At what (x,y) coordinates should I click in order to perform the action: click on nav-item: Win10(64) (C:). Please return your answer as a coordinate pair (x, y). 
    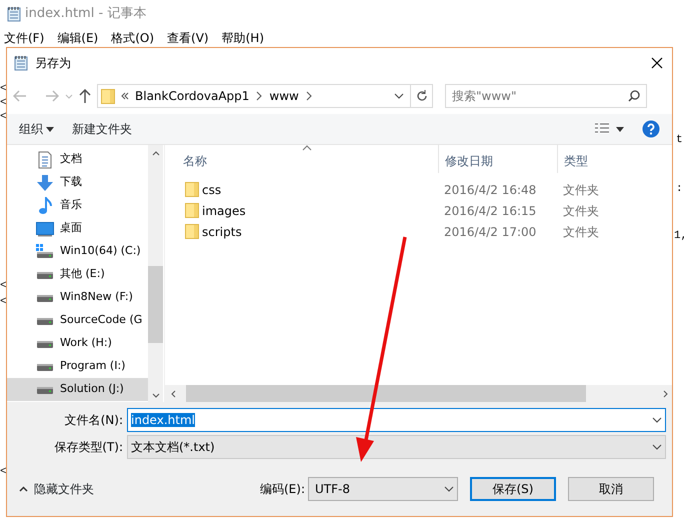
    Looking at the image, I should click on (77, 251).